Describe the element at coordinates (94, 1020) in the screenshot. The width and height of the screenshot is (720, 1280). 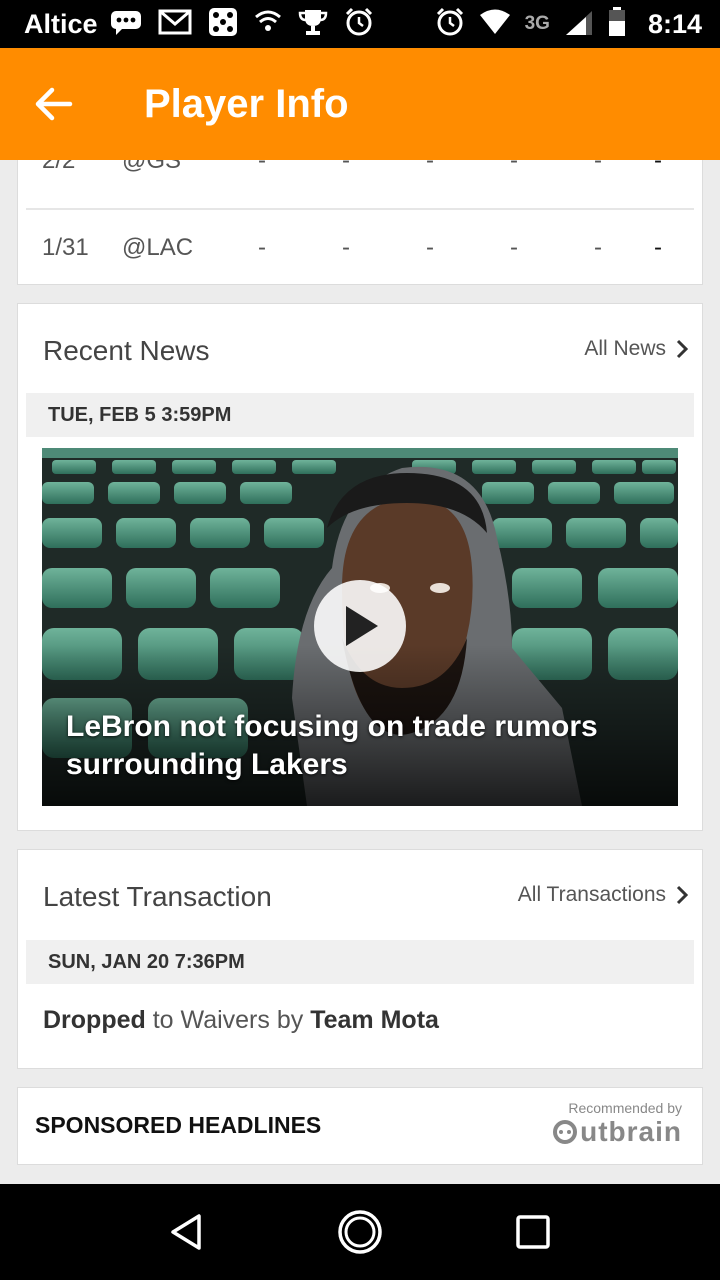
I see `transaction-action: Dropped` at that location.